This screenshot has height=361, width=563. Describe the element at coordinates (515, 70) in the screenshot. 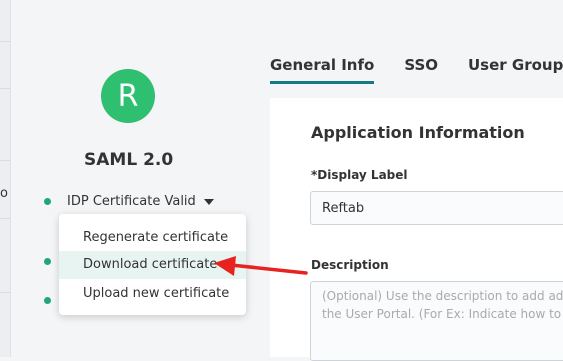

I see `tab-user-groups: User Groups` at that location.